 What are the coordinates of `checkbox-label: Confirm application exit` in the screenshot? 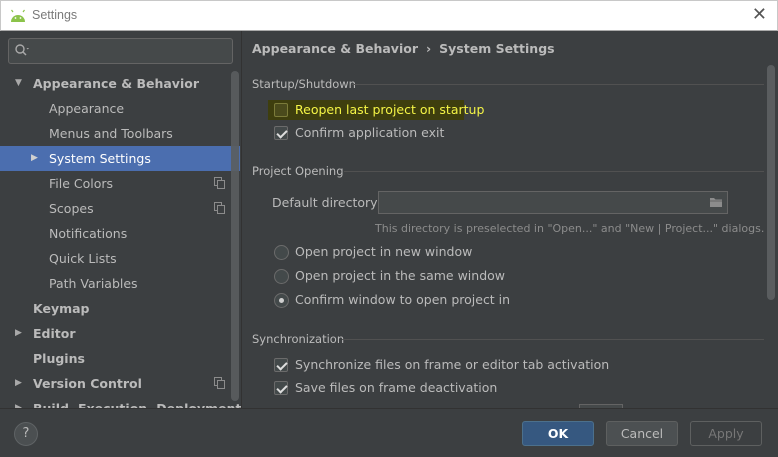 It's located at (370, 132).